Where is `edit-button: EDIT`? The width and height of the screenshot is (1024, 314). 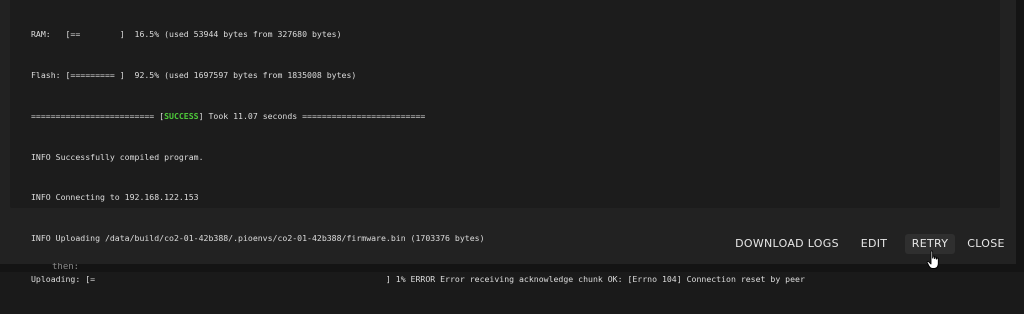 edit-button: EDIT is located at coordinates (874, 244).